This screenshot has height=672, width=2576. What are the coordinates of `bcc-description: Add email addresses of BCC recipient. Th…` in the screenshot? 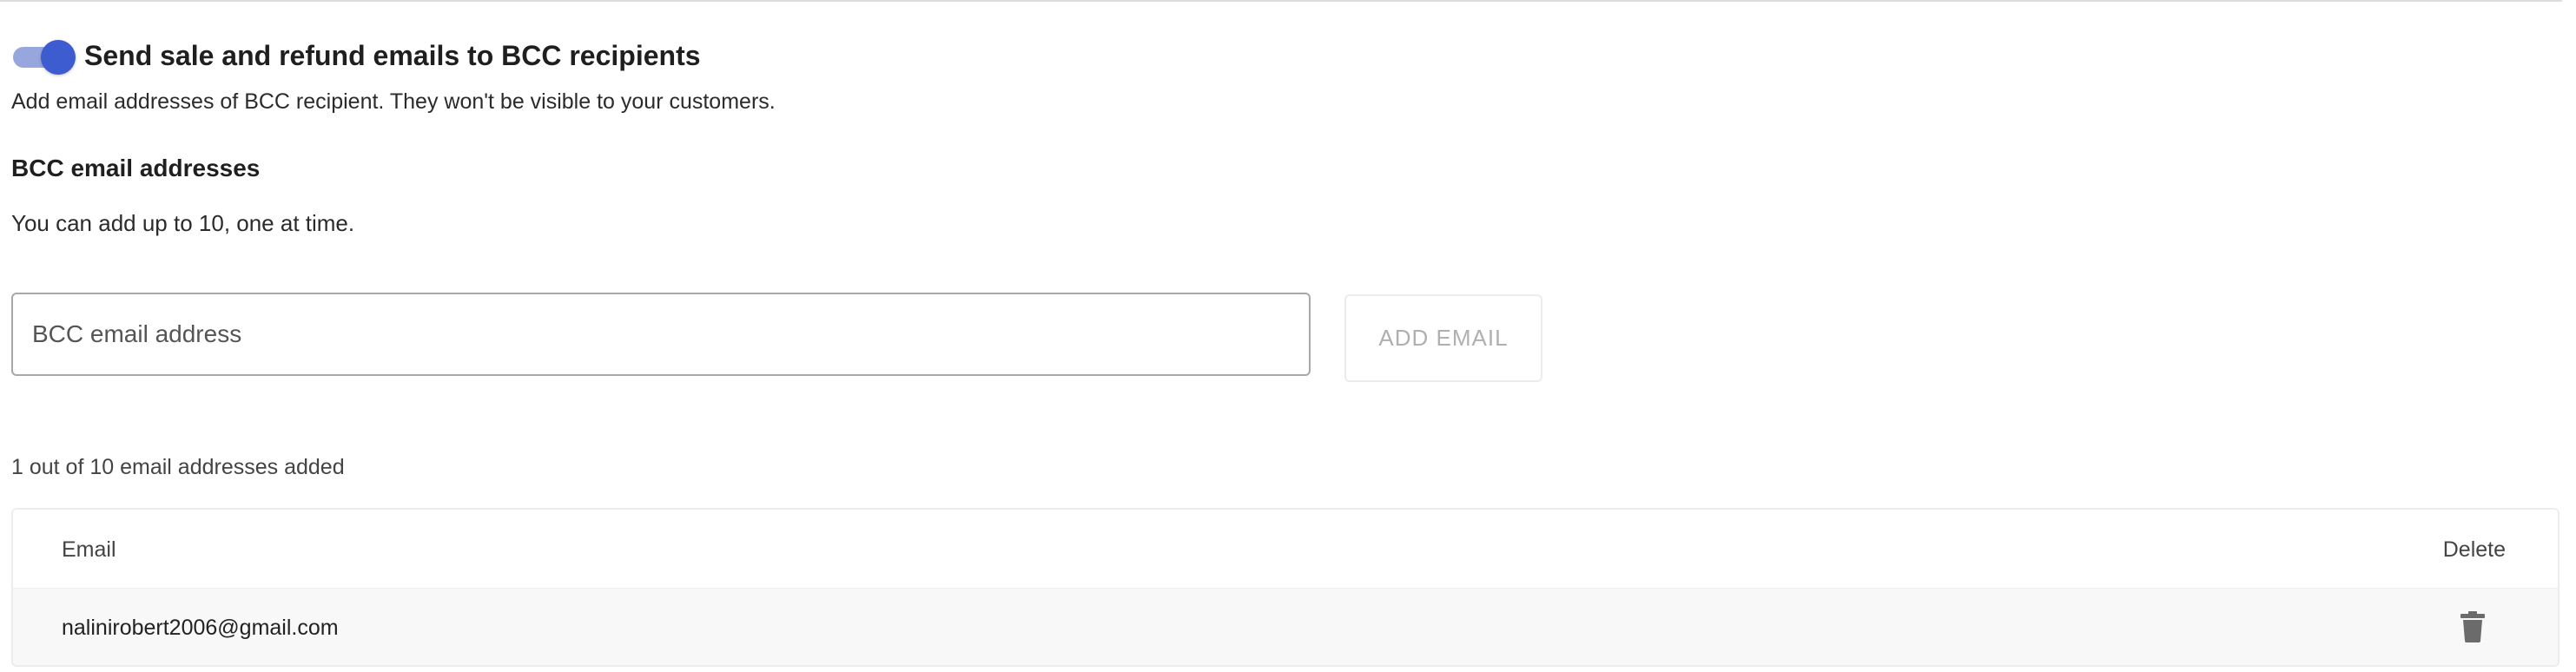 It's located at (394, 101).